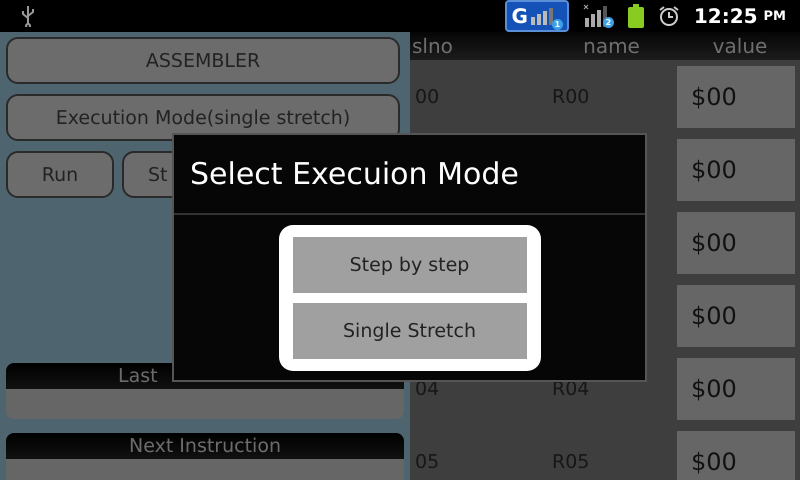 This screenshot has width=800, height=480. Describe the element at coordinates (726, 16) in the screenshot. I see `clock-time: 12:25` at that location.